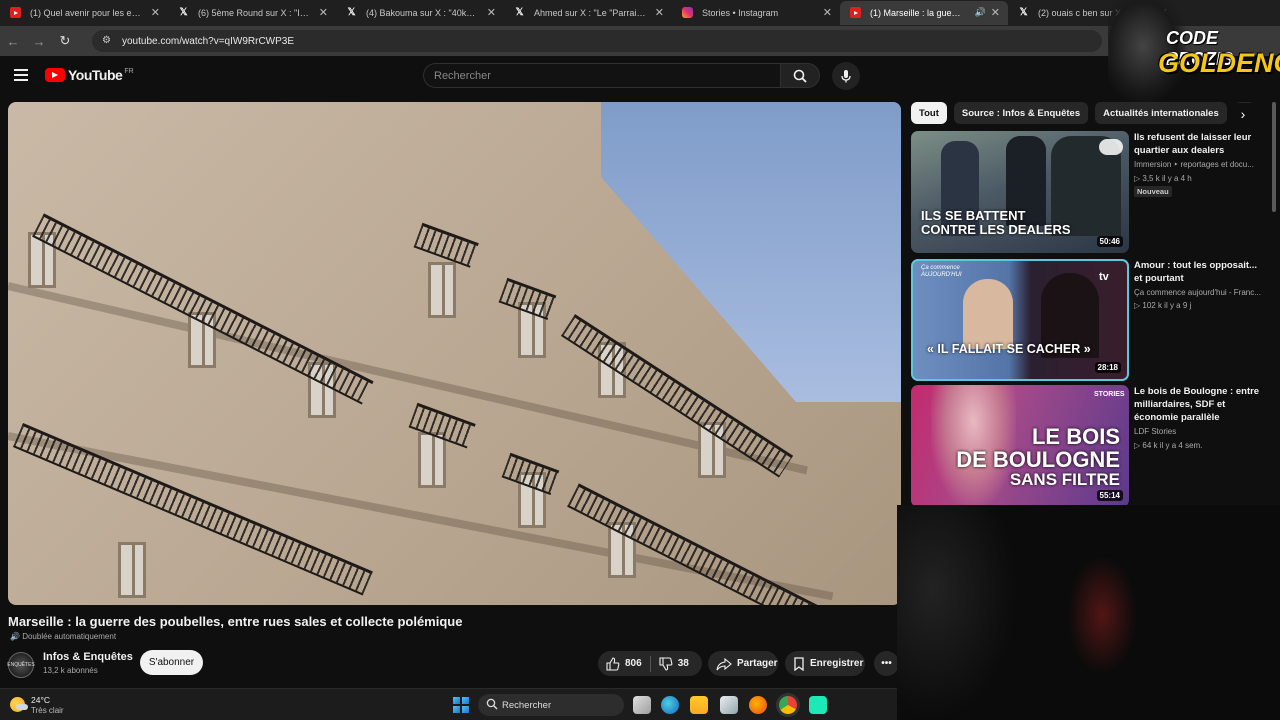 Image resolution: width=1280 pixels, height=720 pixels. Describe the element at coordinates (988, 314) in the screenshot. I see `thumbnail-person` at that location.